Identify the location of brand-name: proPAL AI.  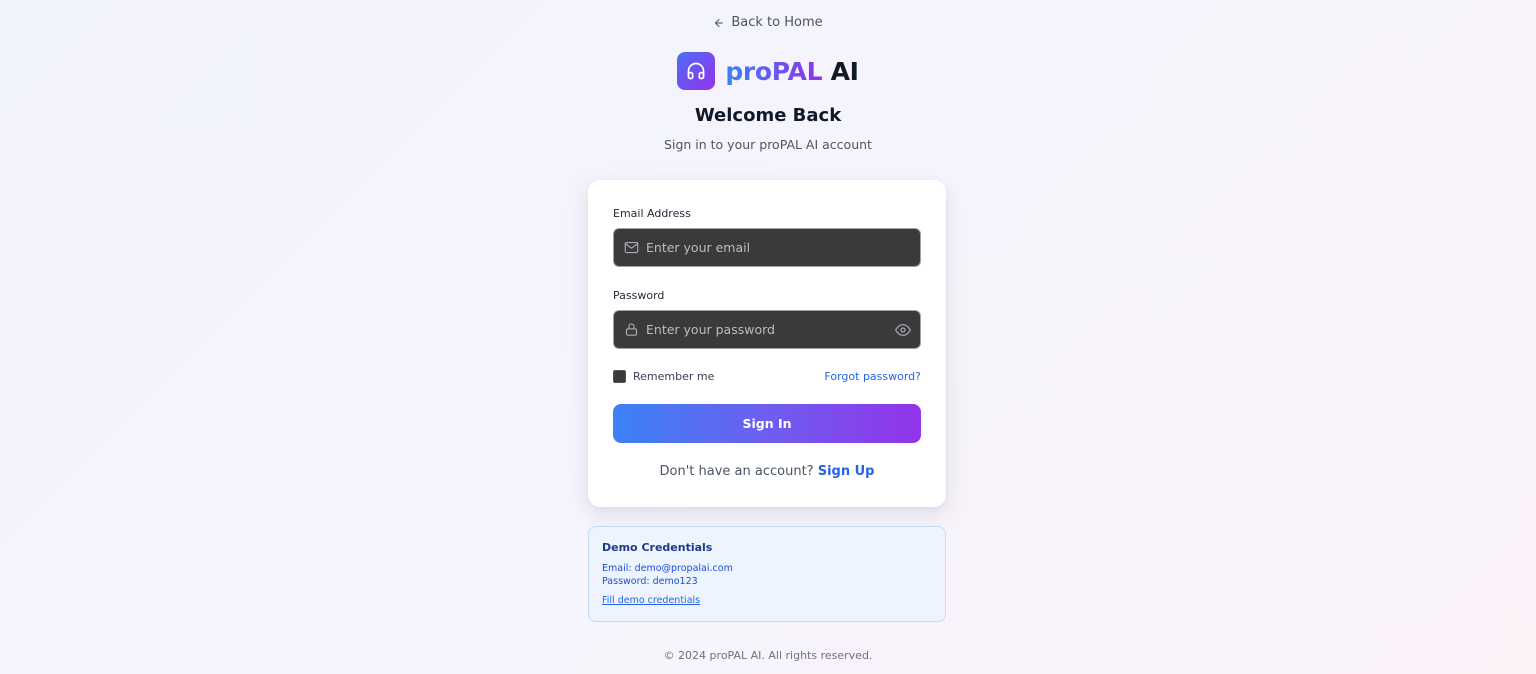
(792, 71).